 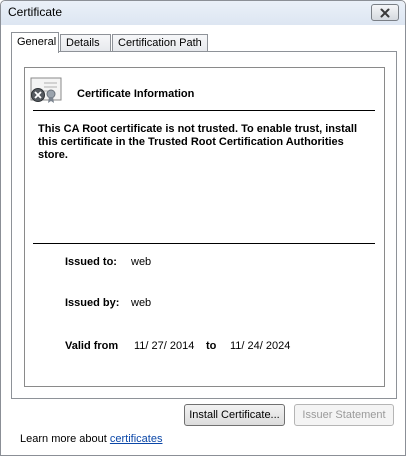 I want to click on tab-certification-path: Certification Path, so click(x=160, y=43).